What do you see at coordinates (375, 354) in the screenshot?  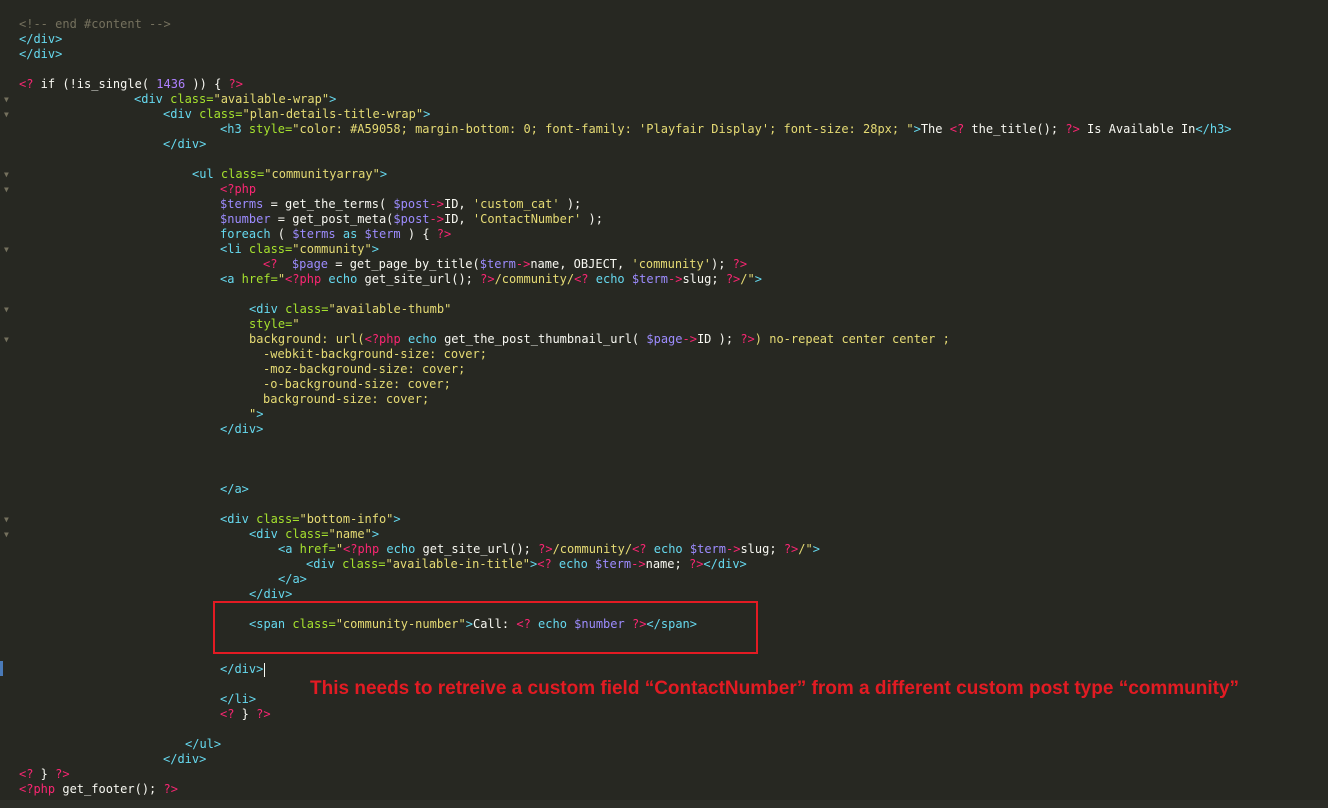 I see `code-line: -webkit-background-size: cover;` at bounding box center [375, 354].